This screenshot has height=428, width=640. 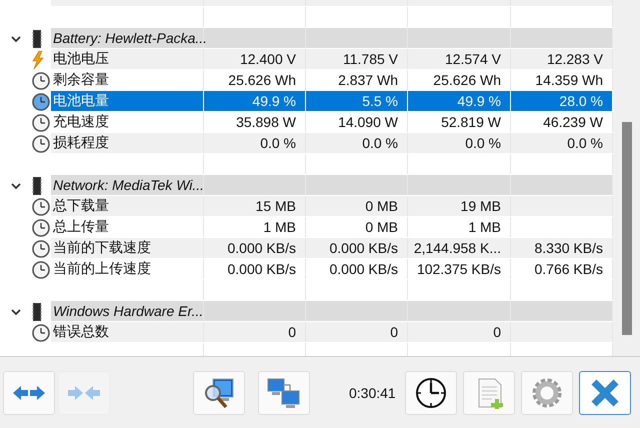 What do you see at coordinates (332, 80) in the screenshot?
I see `sensor-row: 剩余容量 25.626 Wh 2.837 Wh 25.626 Wh 14.359 Wh` at bounding box center [332, 80].